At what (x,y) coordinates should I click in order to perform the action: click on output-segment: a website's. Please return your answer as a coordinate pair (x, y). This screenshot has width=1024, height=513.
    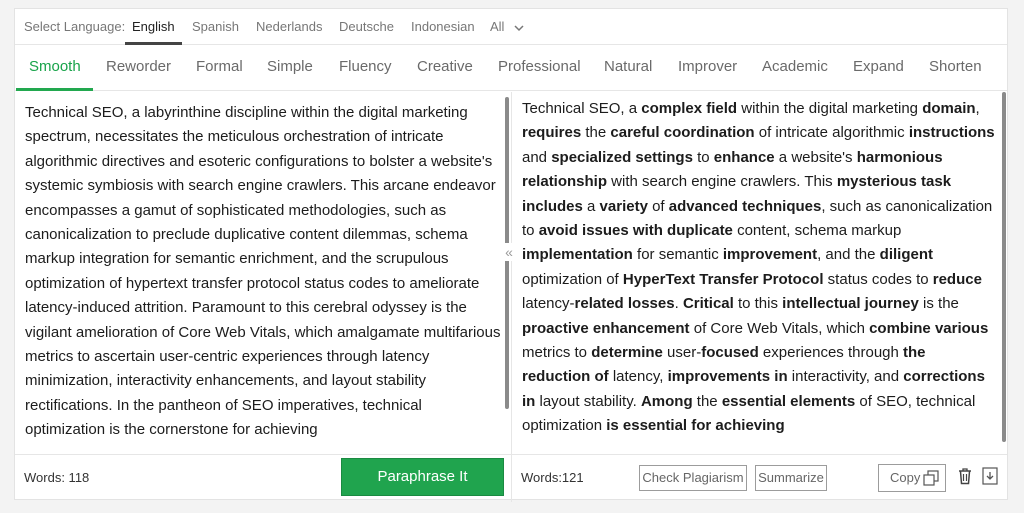
    Looking at the image, I should click on (815, 157).